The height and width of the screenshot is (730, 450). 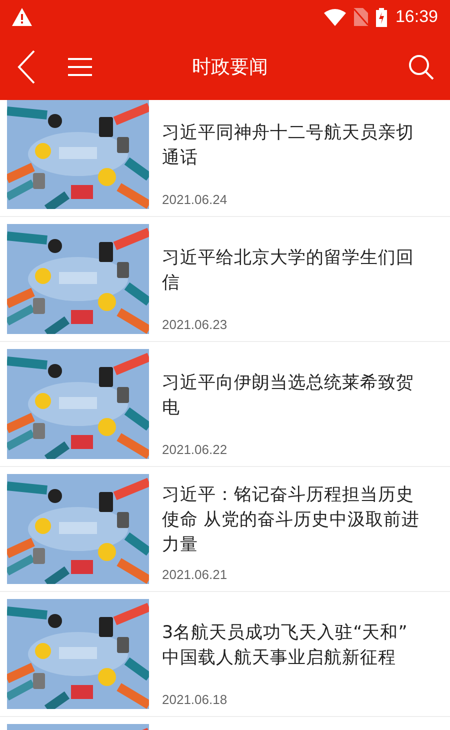 I want to click on search-icon, so click(x=421, y=67).